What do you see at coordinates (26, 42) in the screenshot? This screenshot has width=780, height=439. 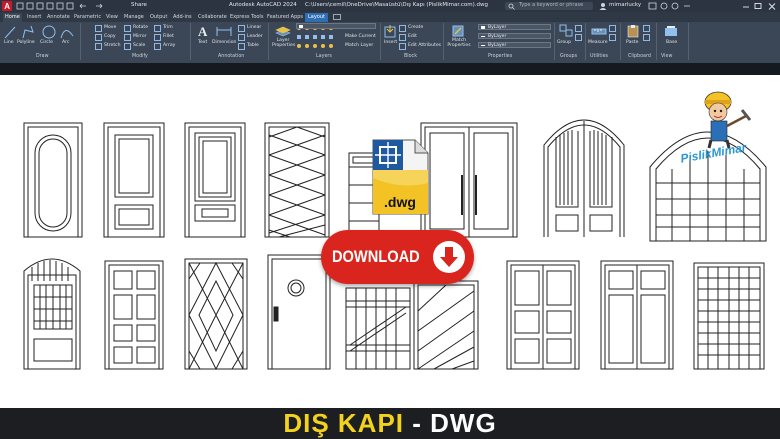 I see `polyline-button: Polyline` at bounding box center [26, 42].